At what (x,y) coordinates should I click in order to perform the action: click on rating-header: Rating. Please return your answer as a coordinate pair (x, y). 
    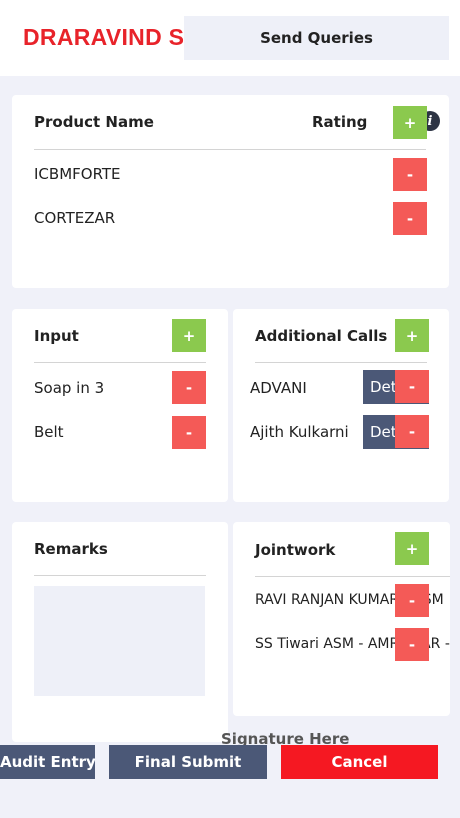
    Looking at the image, I should click on (340, 122).